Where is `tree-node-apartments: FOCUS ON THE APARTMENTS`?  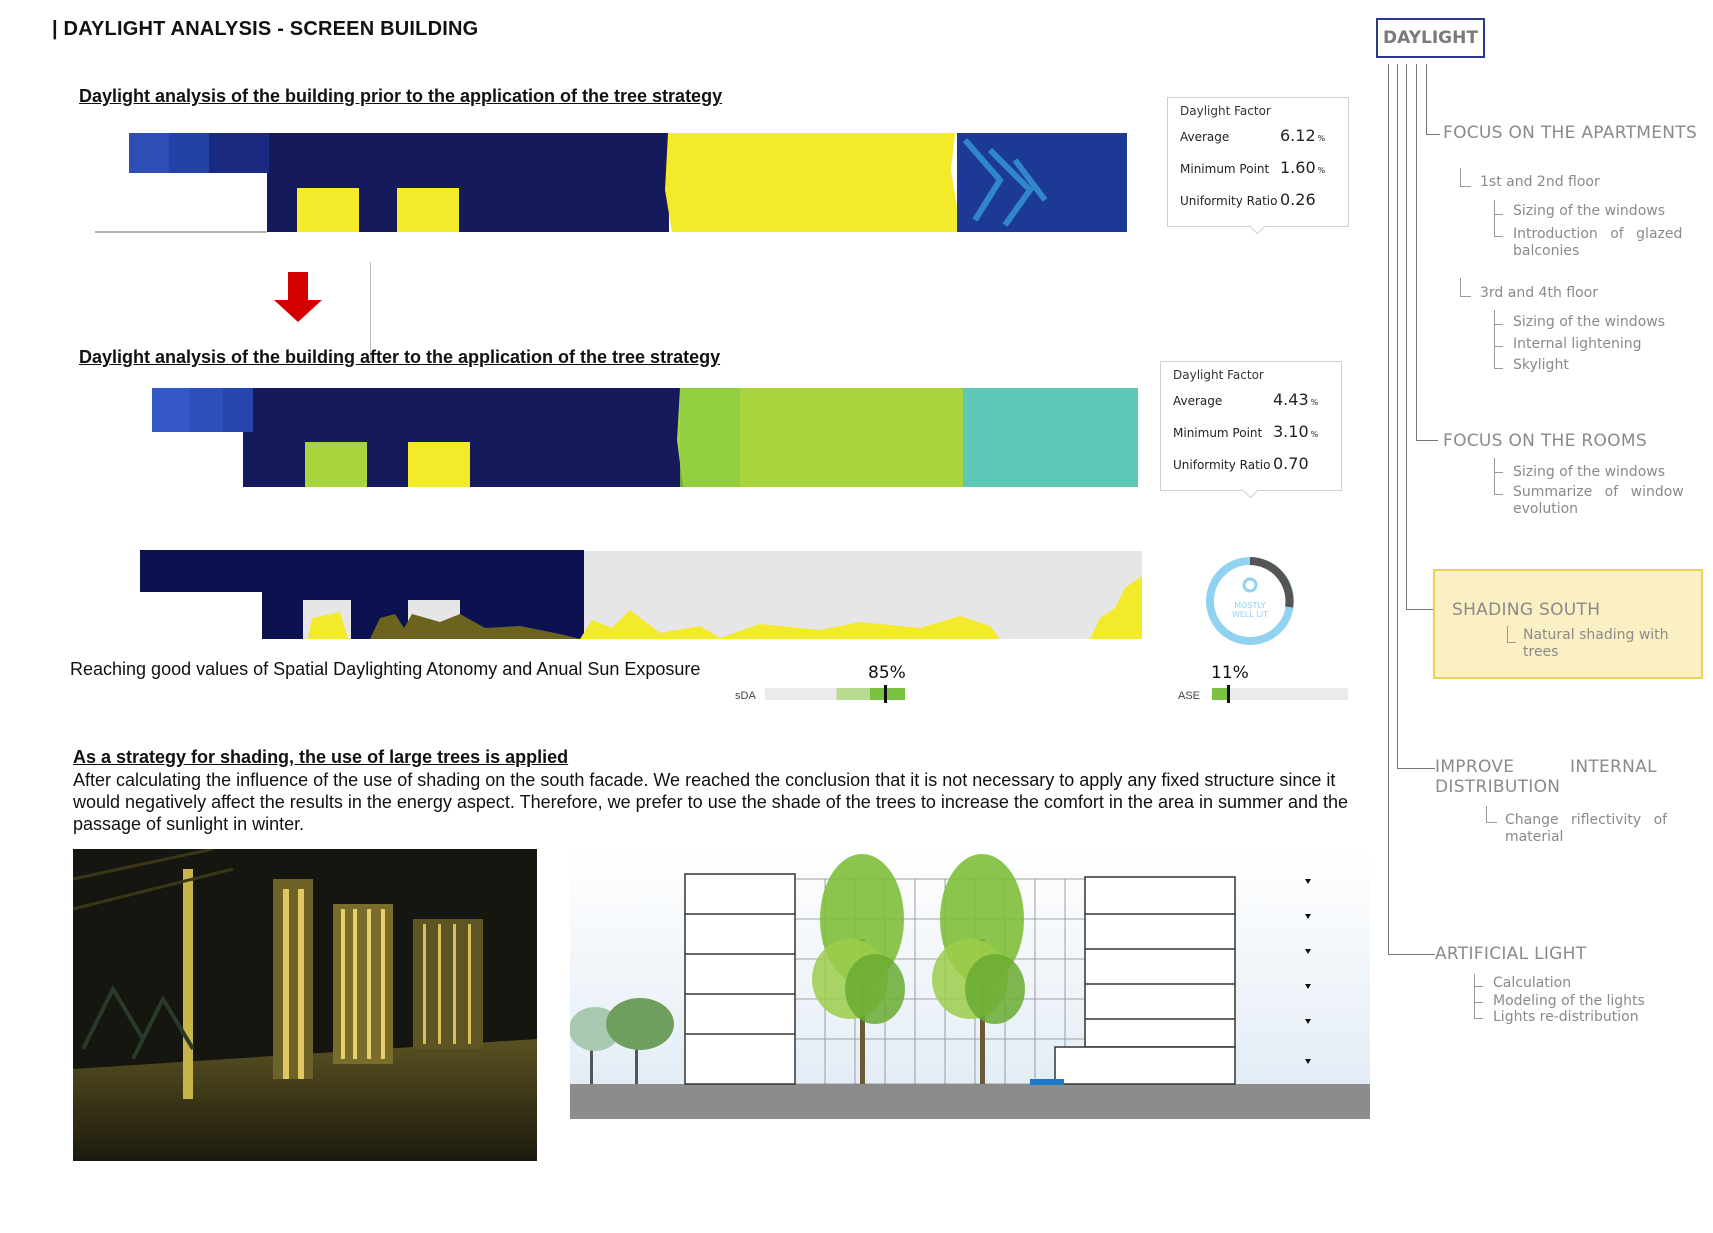 tree-node-apartments: FOCUS ON THE APARTMENTS is located at coordinates (1570, 133).